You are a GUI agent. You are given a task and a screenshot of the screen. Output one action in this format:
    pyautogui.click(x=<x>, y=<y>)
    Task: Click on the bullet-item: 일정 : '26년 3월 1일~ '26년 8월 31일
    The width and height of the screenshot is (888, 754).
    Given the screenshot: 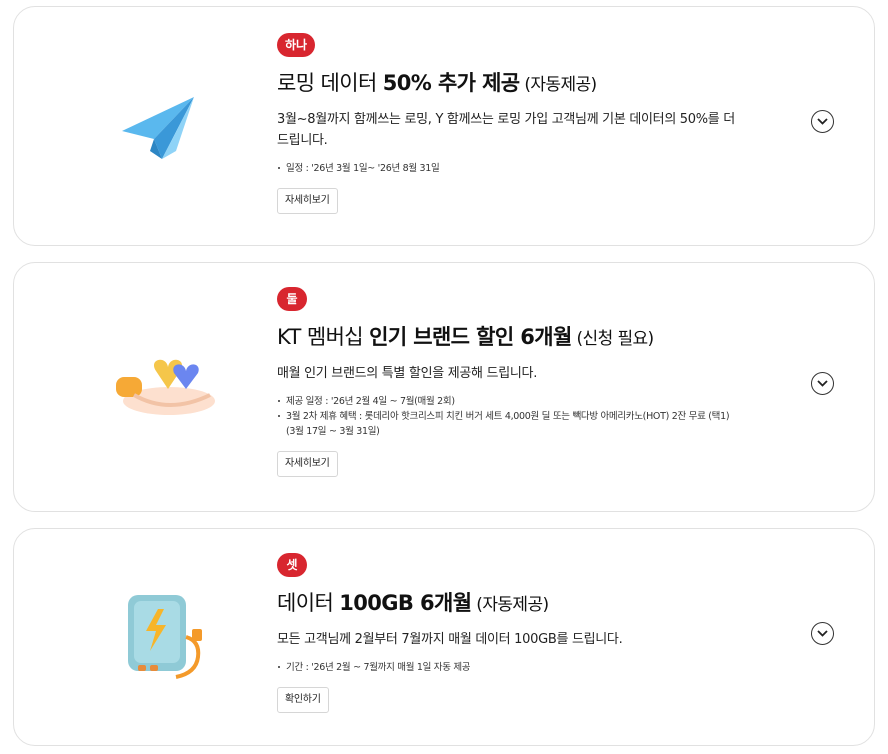 What is the action you would take?
    pyautogui.click(x=512, y=168)
    